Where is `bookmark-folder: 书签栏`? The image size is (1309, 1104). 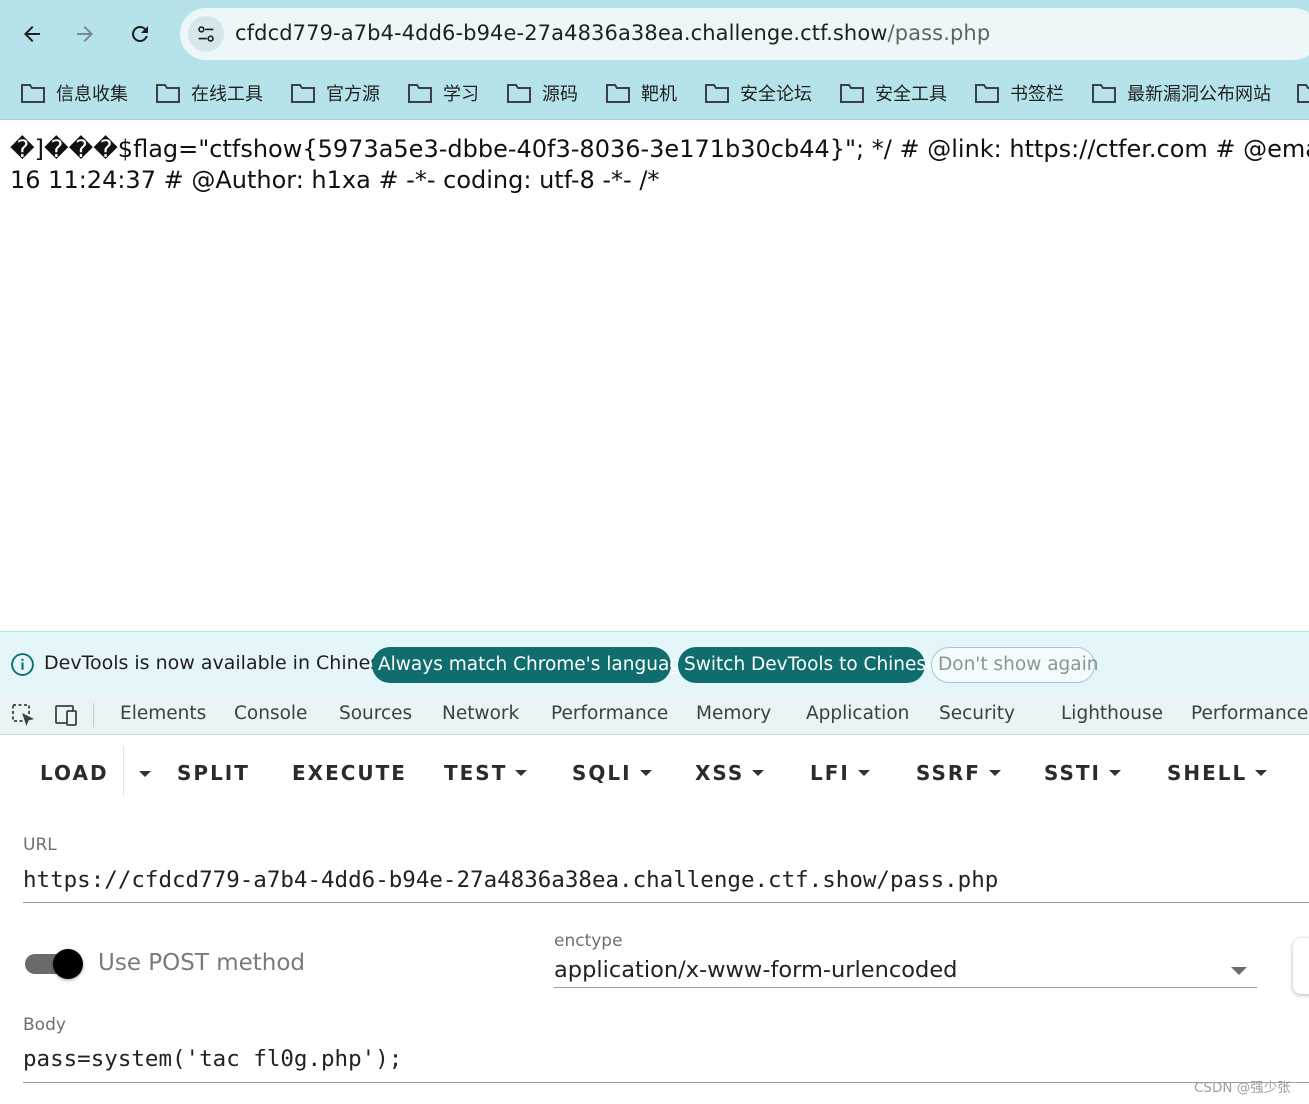
bookmark-folder: 书签栏 is located at coordinates (1019, 93).